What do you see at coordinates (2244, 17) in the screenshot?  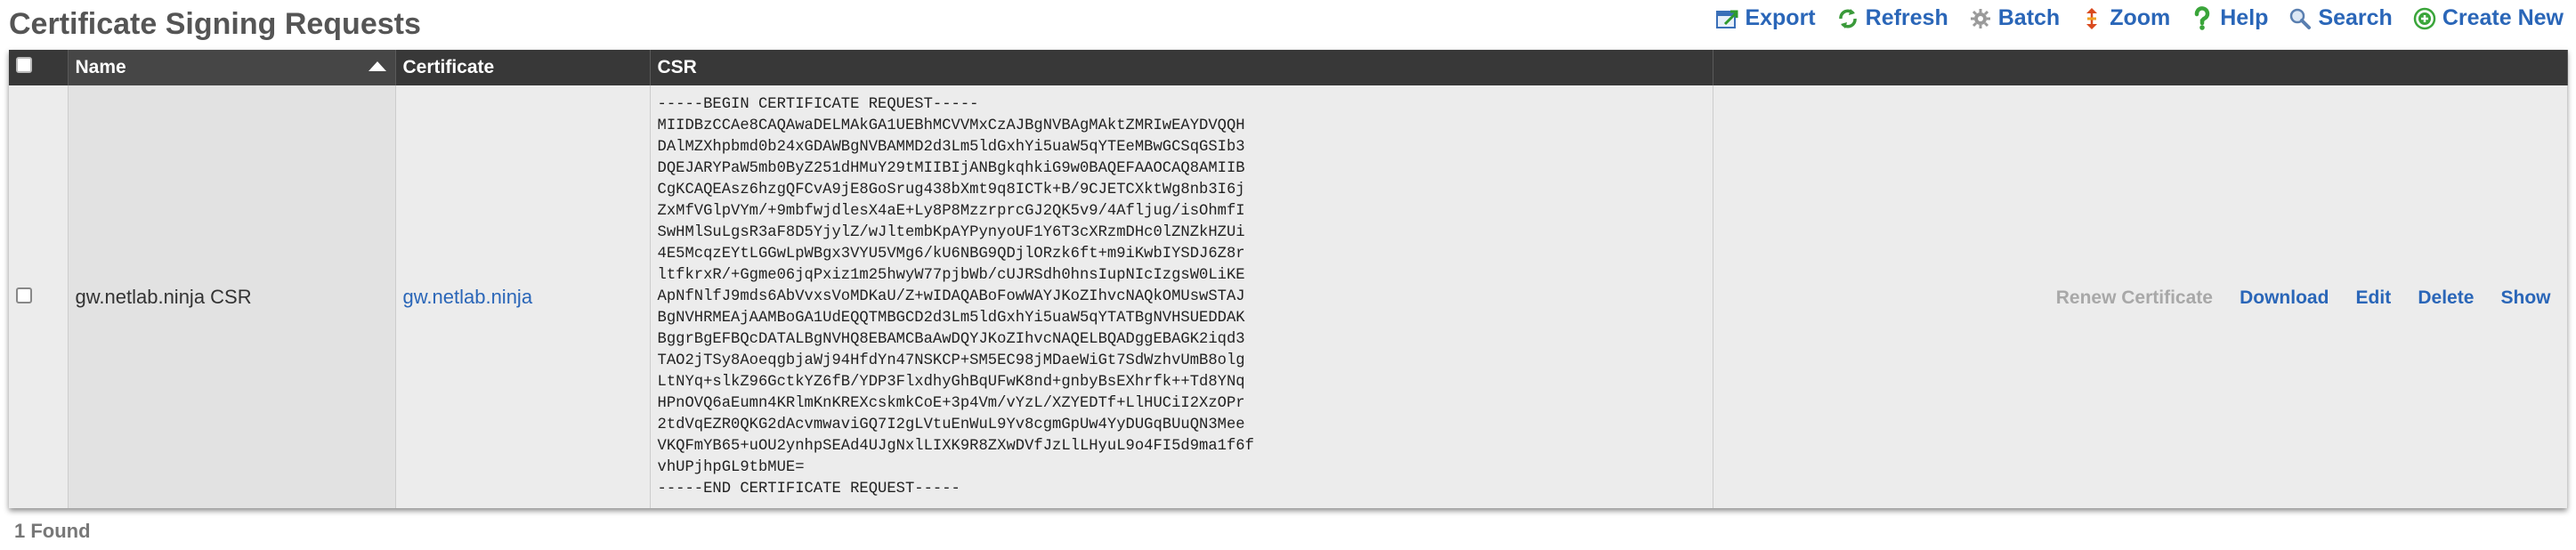 I see `help-label: Help` at bounding box center [2244, 17].